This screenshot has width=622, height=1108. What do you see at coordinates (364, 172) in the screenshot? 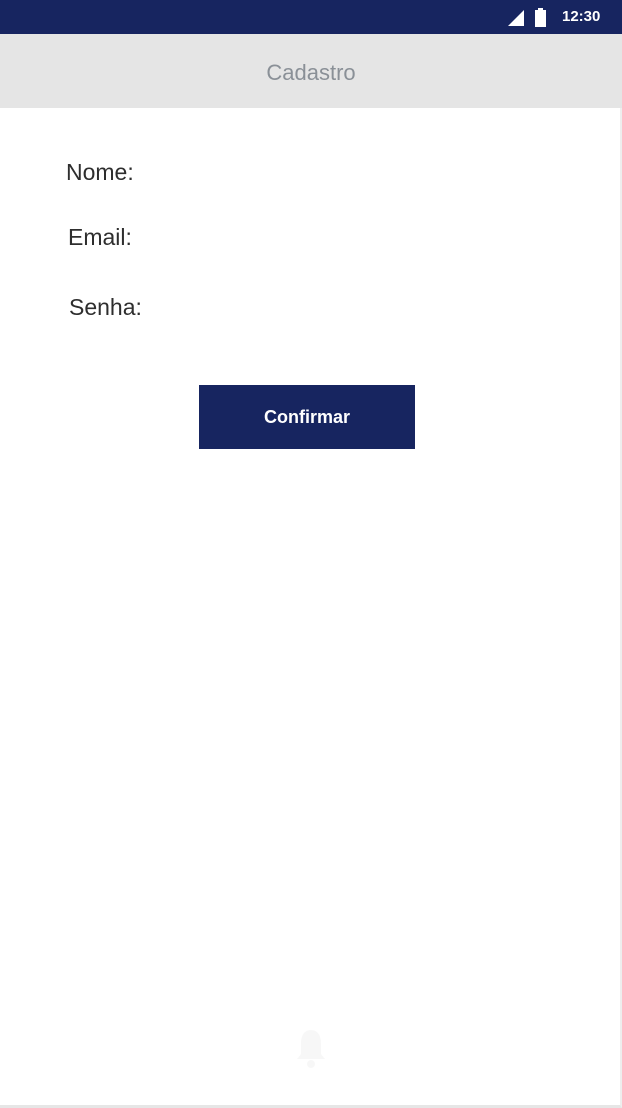
I see `name-field` at bounding box center [364, 172].